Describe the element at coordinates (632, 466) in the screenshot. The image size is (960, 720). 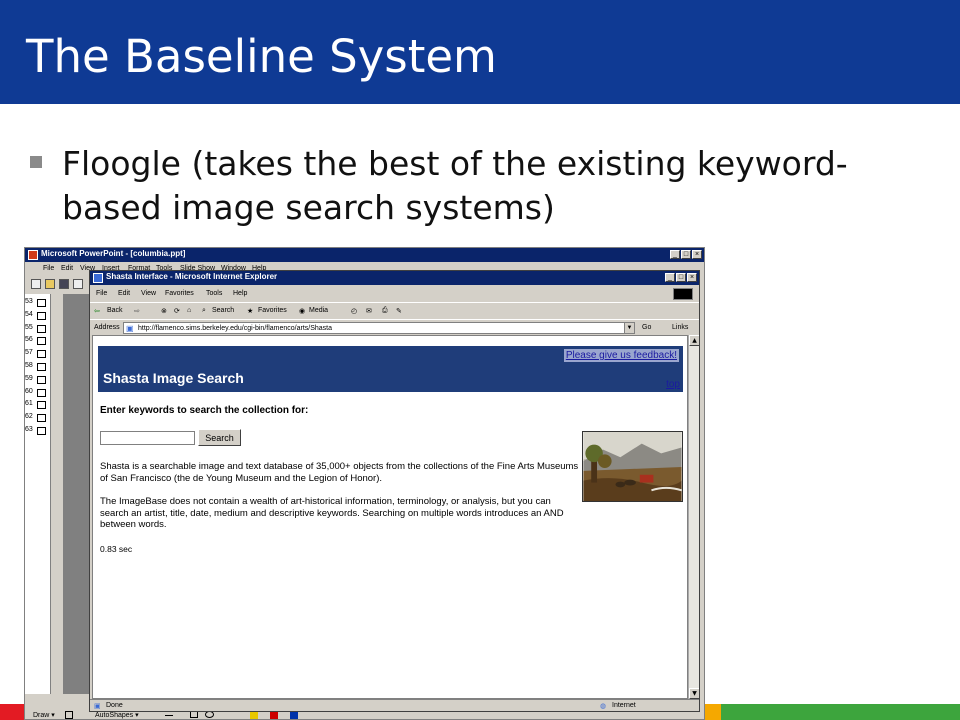
I see `landscape-painting-image` at that location.